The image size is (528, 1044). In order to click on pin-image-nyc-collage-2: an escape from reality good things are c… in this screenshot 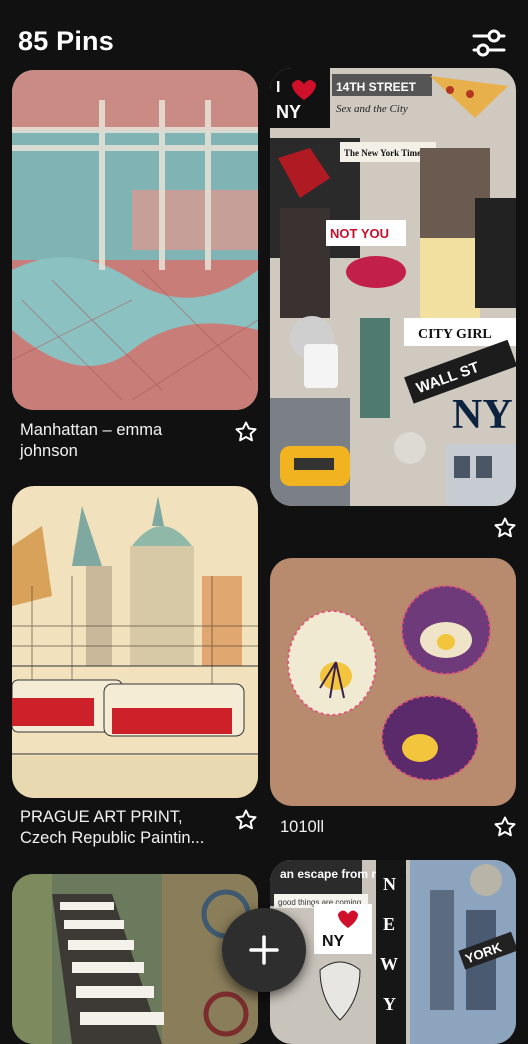, I will do `click(393, 952)`.